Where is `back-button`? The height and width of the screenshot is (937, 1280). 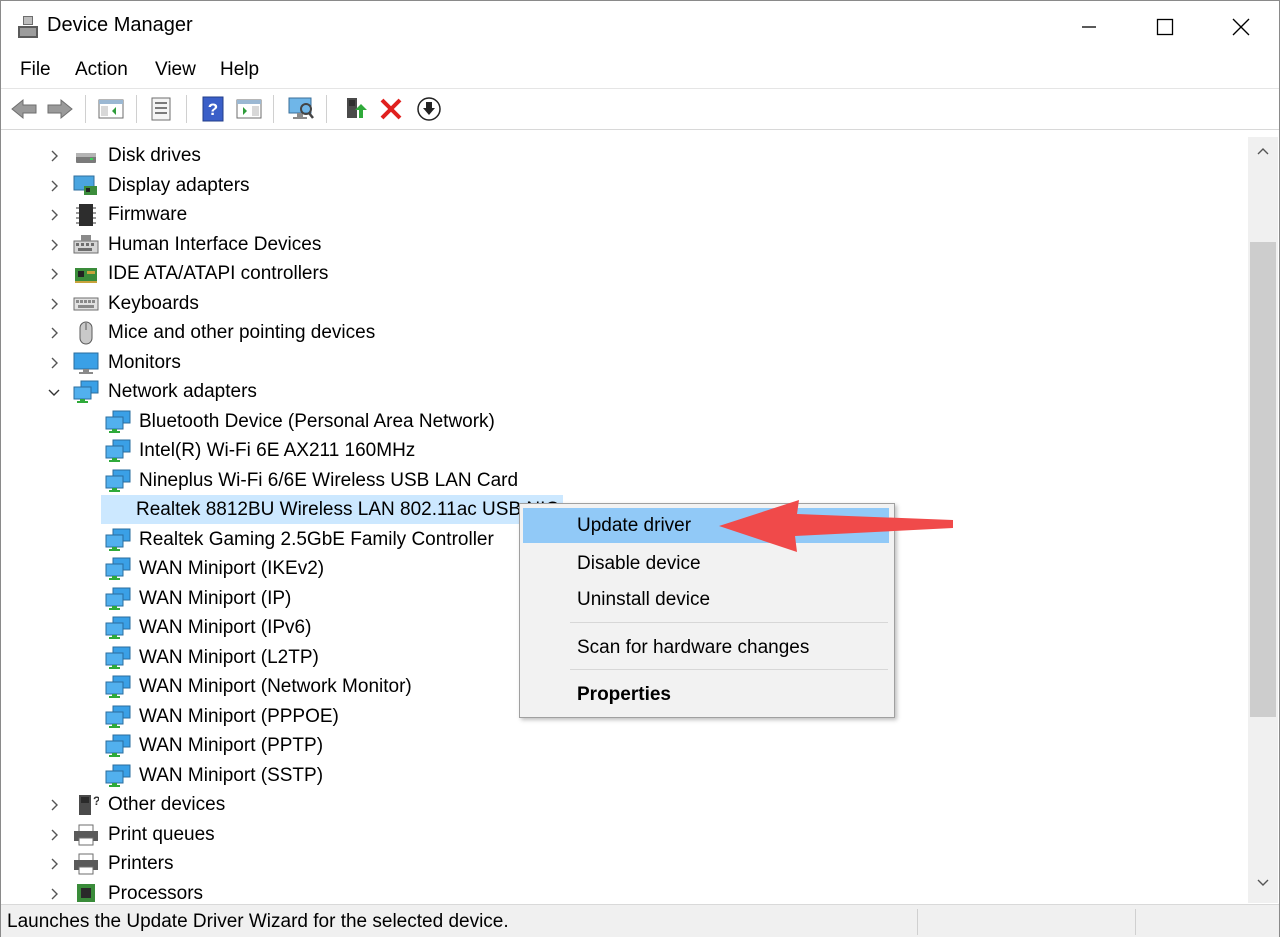 back-button is located at coordinates (24, 109).